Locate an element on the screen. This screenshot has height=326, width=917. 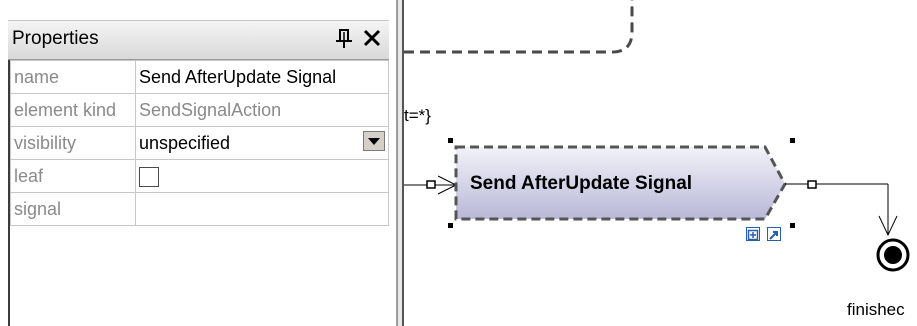
expand-icon-glyph is located at coordinates (753, 235).